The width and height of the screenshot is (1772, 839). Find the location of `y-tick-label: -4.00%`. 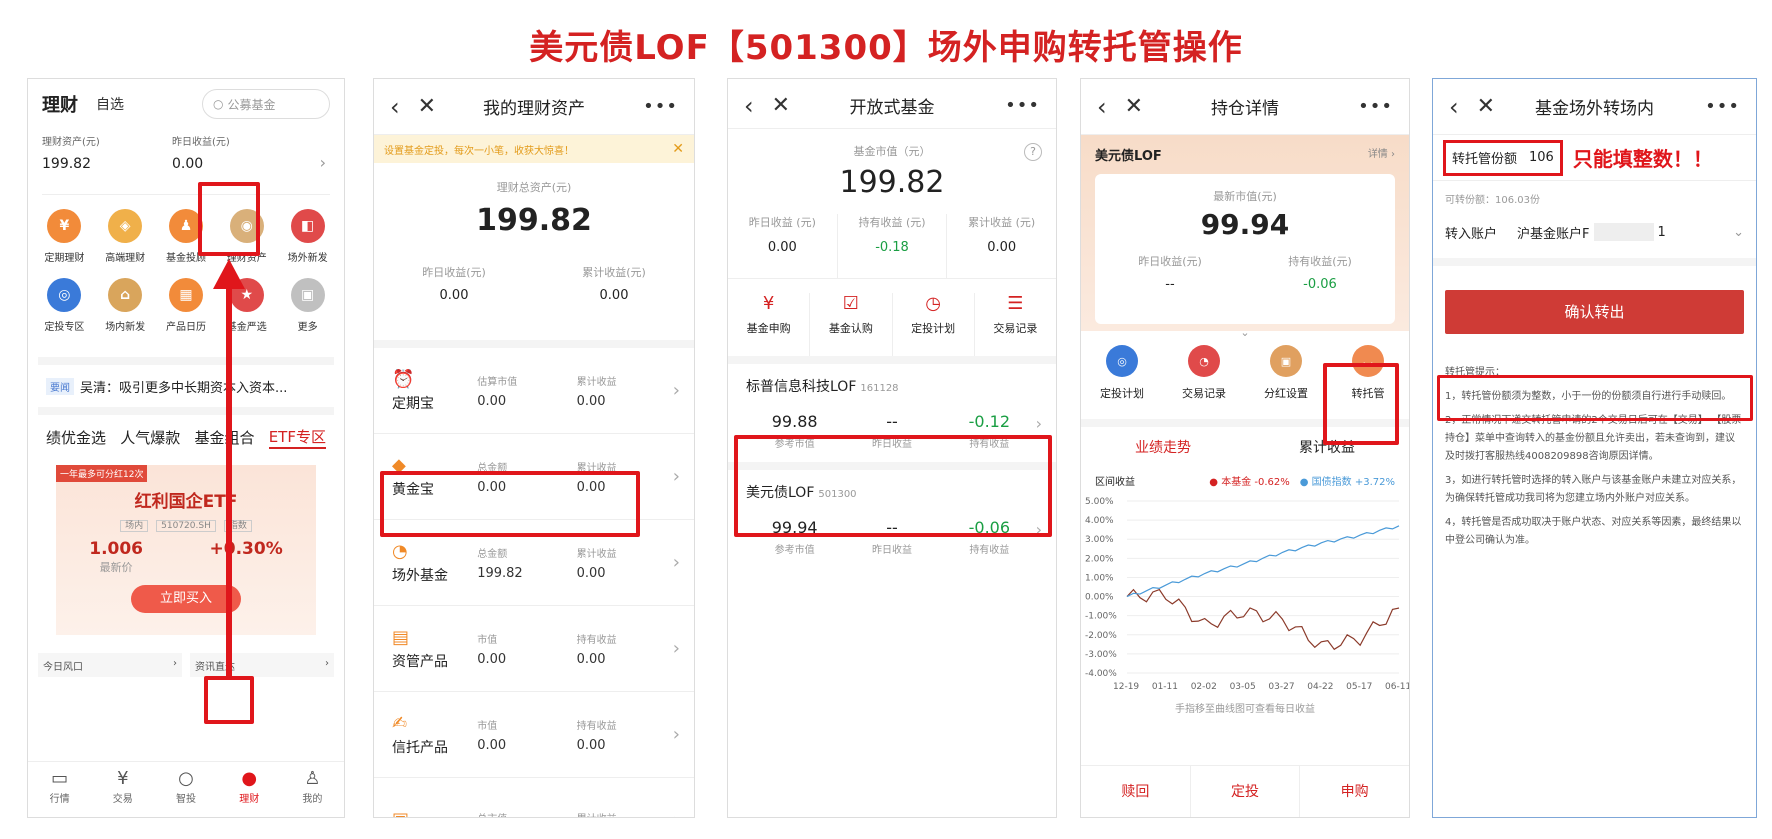

y-tick-label: -4.00% is located at coordinates (1101, 674).